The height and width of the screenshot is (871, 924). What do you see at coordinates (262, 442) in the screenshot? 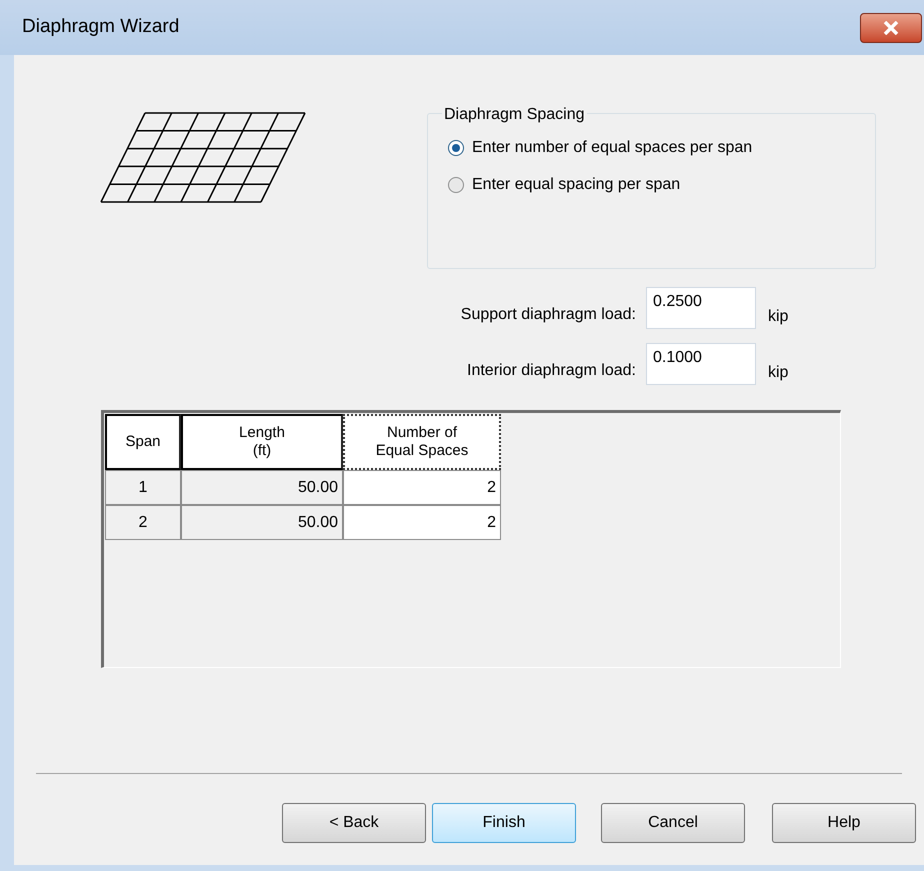
I see `column-header: Length (ft)` at bounding box center [262, 442].